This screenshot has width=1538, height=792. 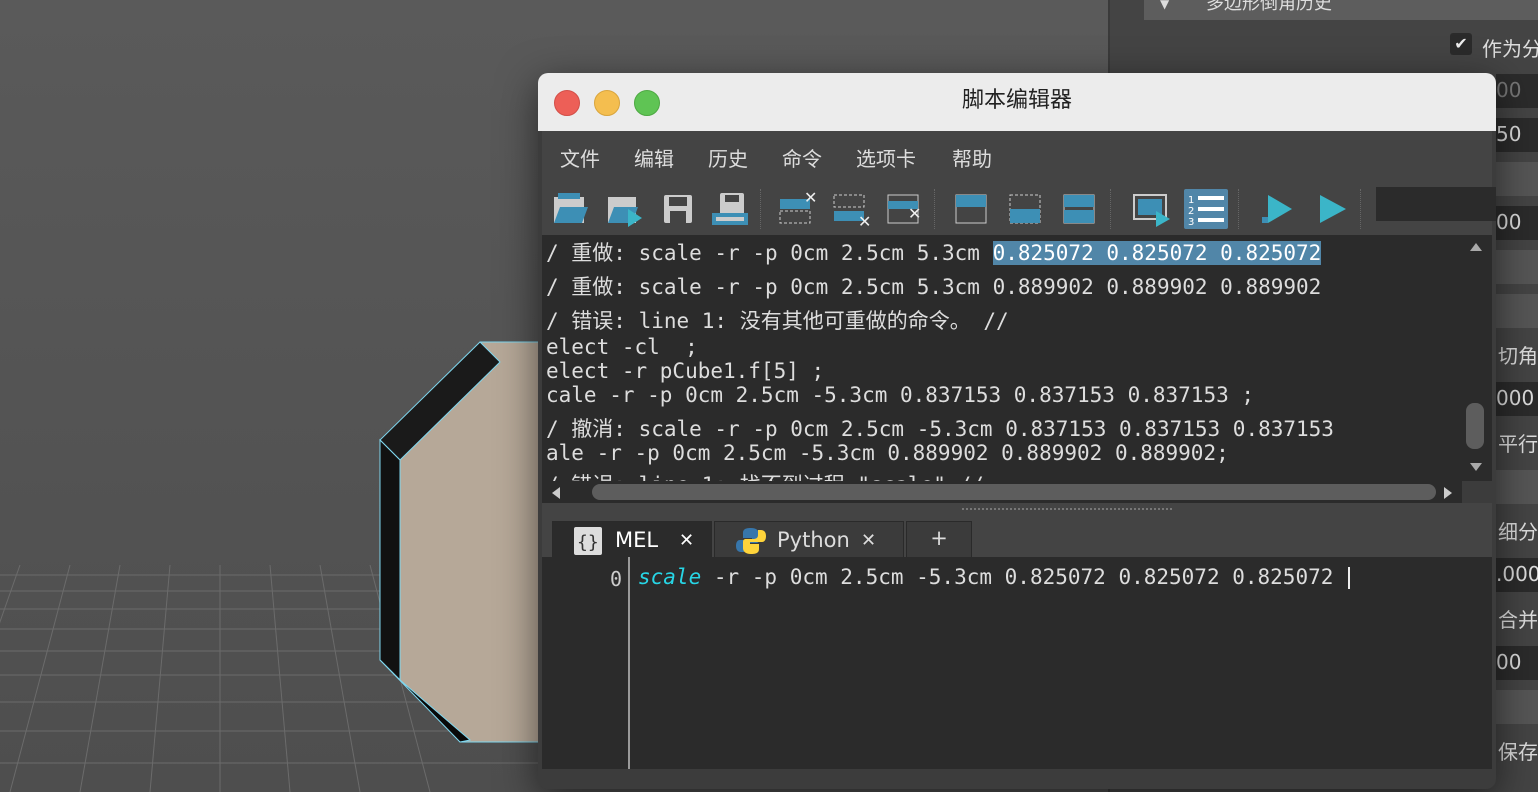 I want to click on menu-history: 历史, so click(x=728, y=157).